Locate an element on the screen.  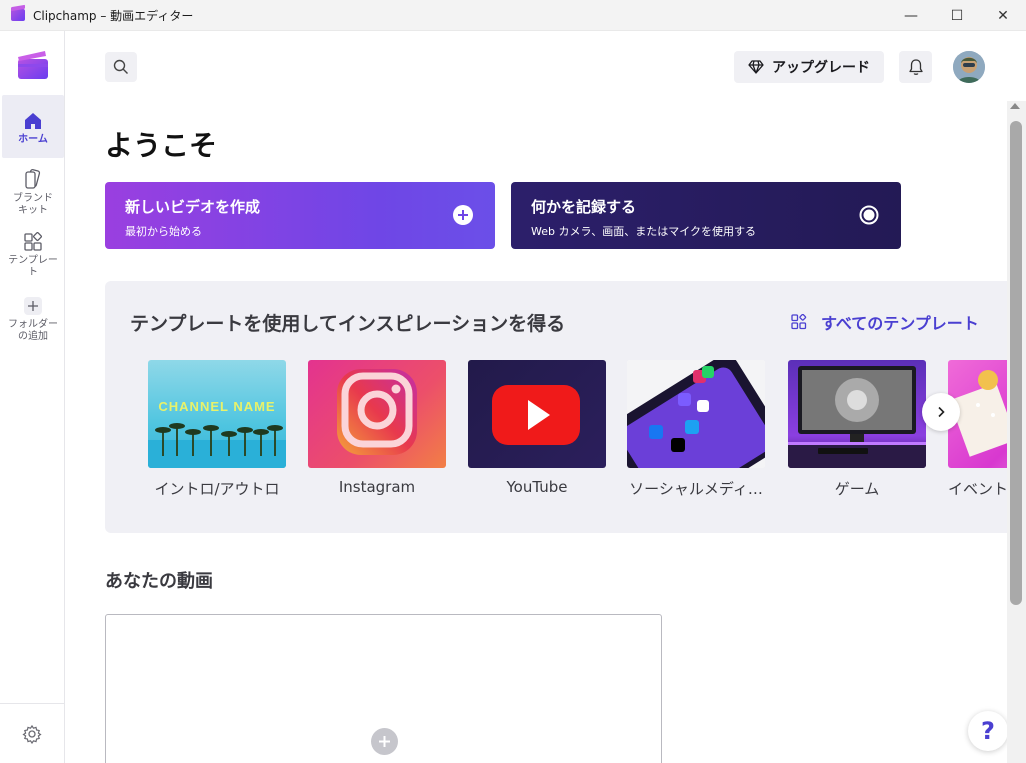
template-label: イントロ/アウトロ is located at coordinates (217, 489).